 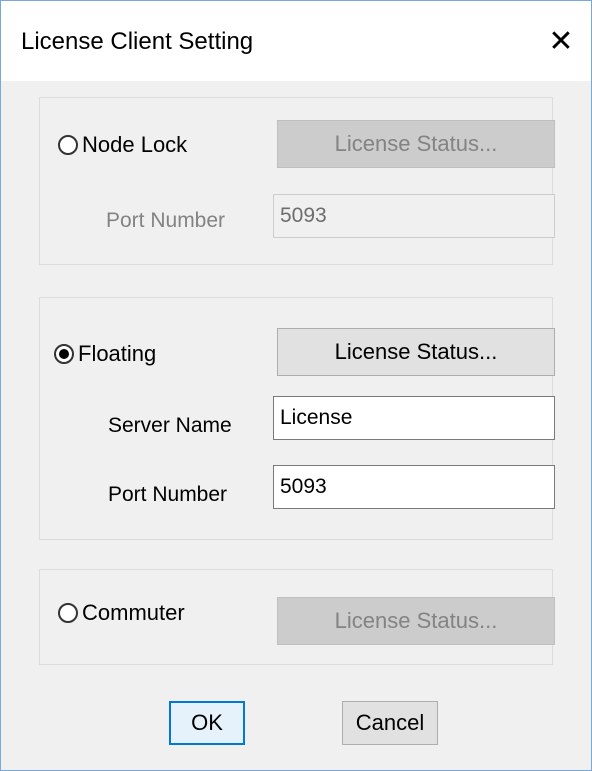 What do you see at coordinates (68, 145) in the screenshot?
I see `node-lock-radio` at bounding box center [68, 145].